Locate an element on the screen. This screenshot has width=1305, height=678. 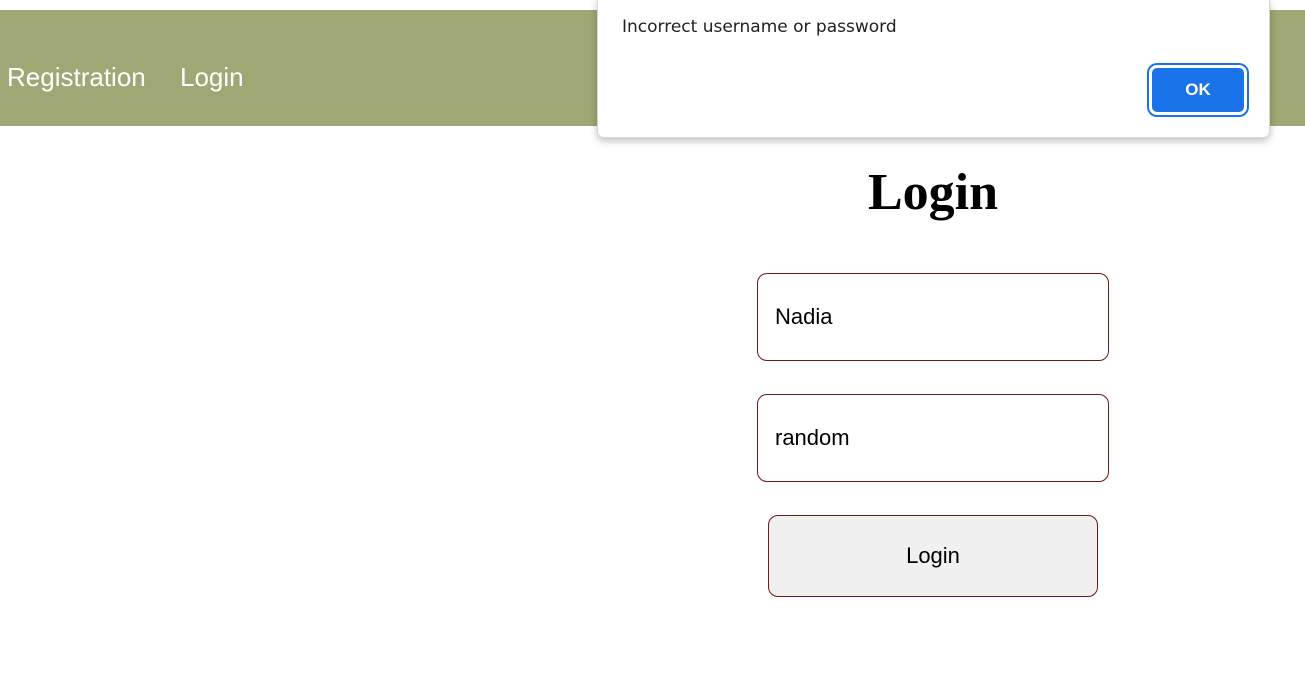
alert-ok-button: OK is located at coordinates (1198, 90).